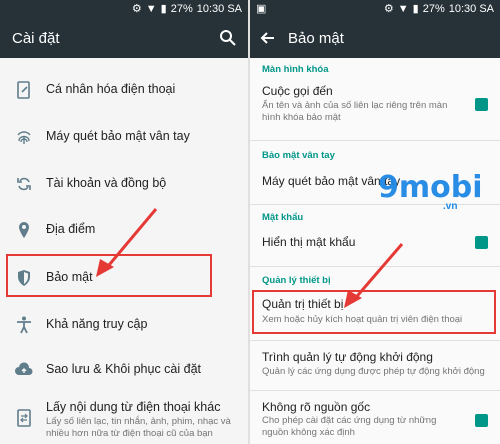 The image size is (500, 444). What do you see at coordinates (268, 38) in the screenshot?
I see `back-arrow-icon` at bounding box center [268, 38].